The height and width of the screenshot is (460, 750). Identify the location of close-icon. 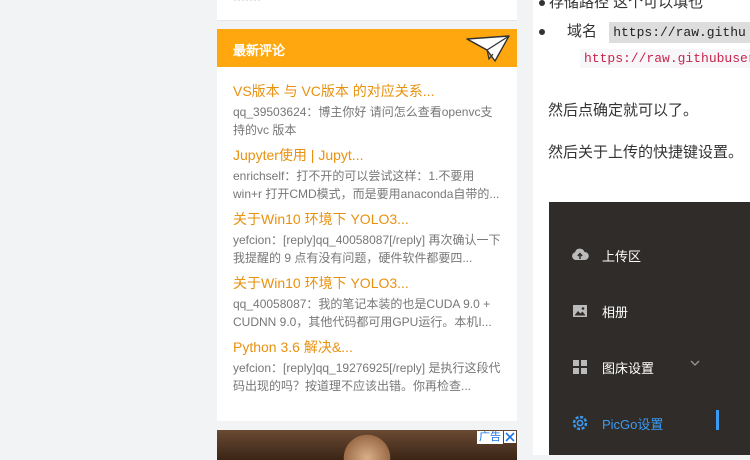
(510, 437).